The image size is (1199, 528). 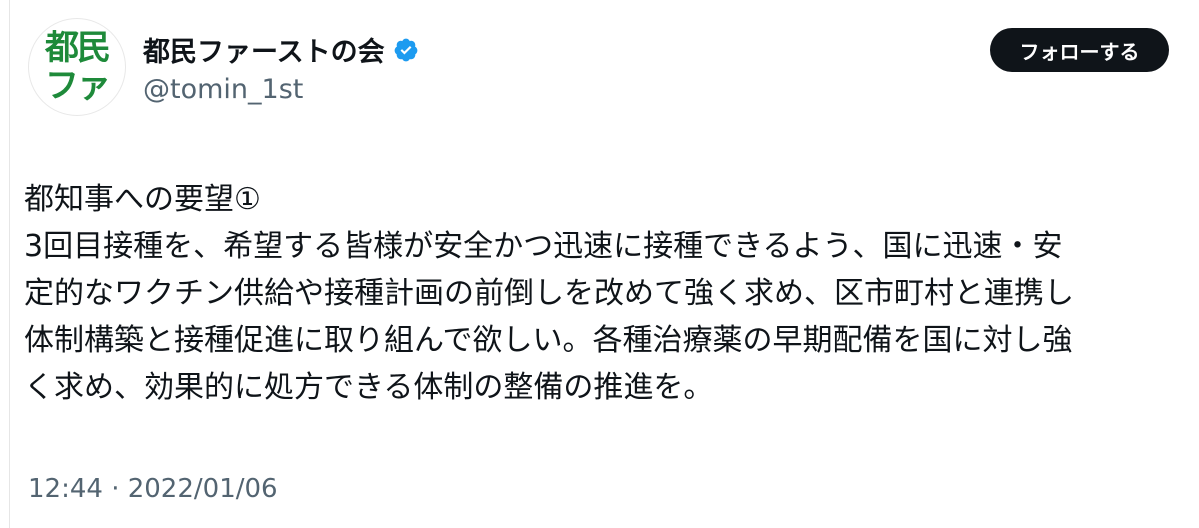 What do you see at coordinates (369, 387) in the screenshot?
I see `tweet-line-5: く求め、効果的に処方できる体制の整備の推進を。` at bounding box center [369, 387].